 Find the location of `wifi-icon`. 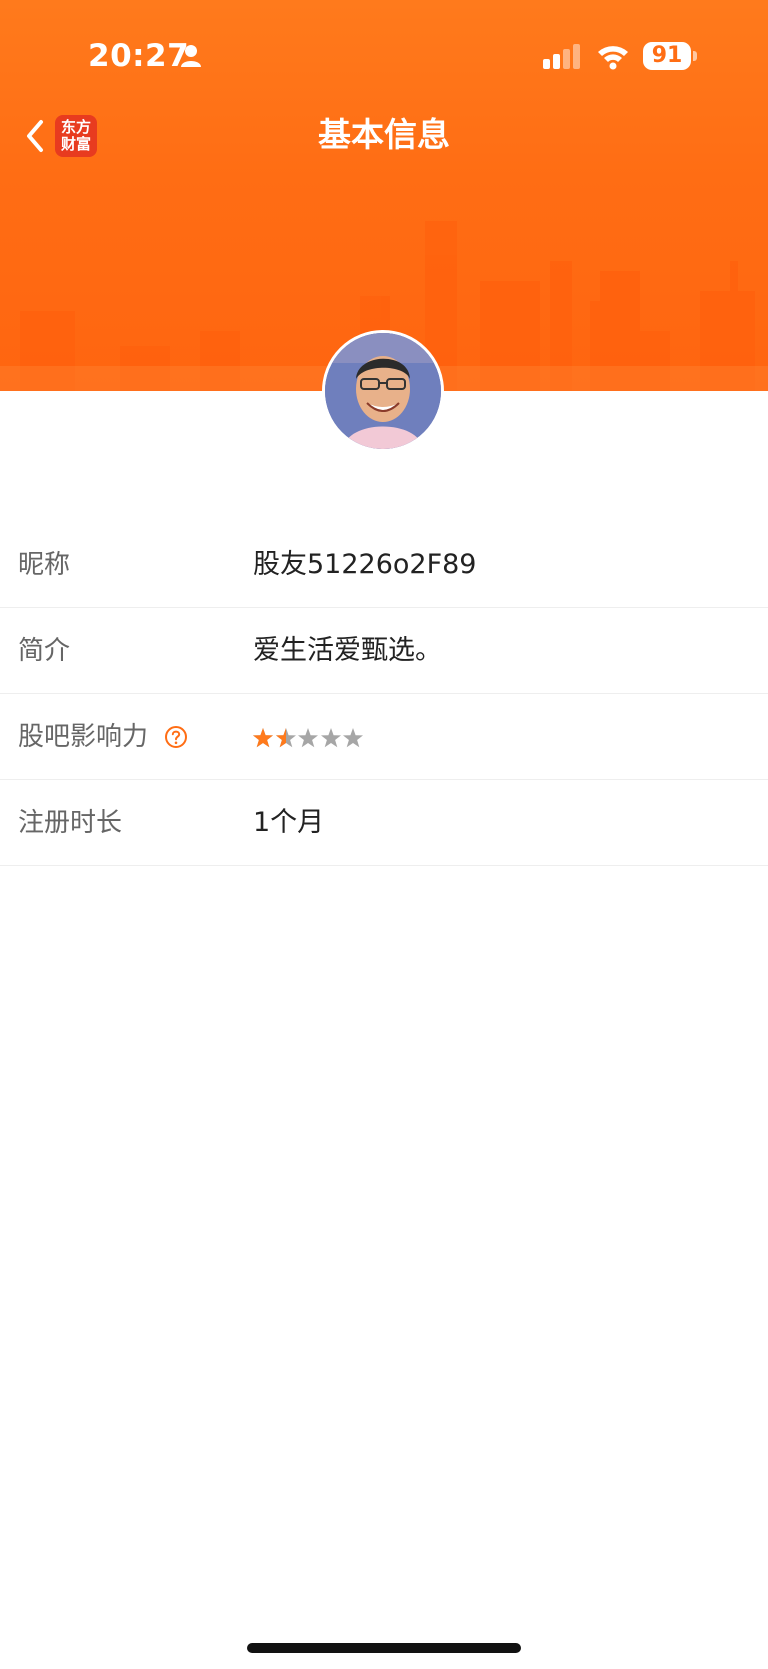

wifi-icon is located at coordinates (613, 58).